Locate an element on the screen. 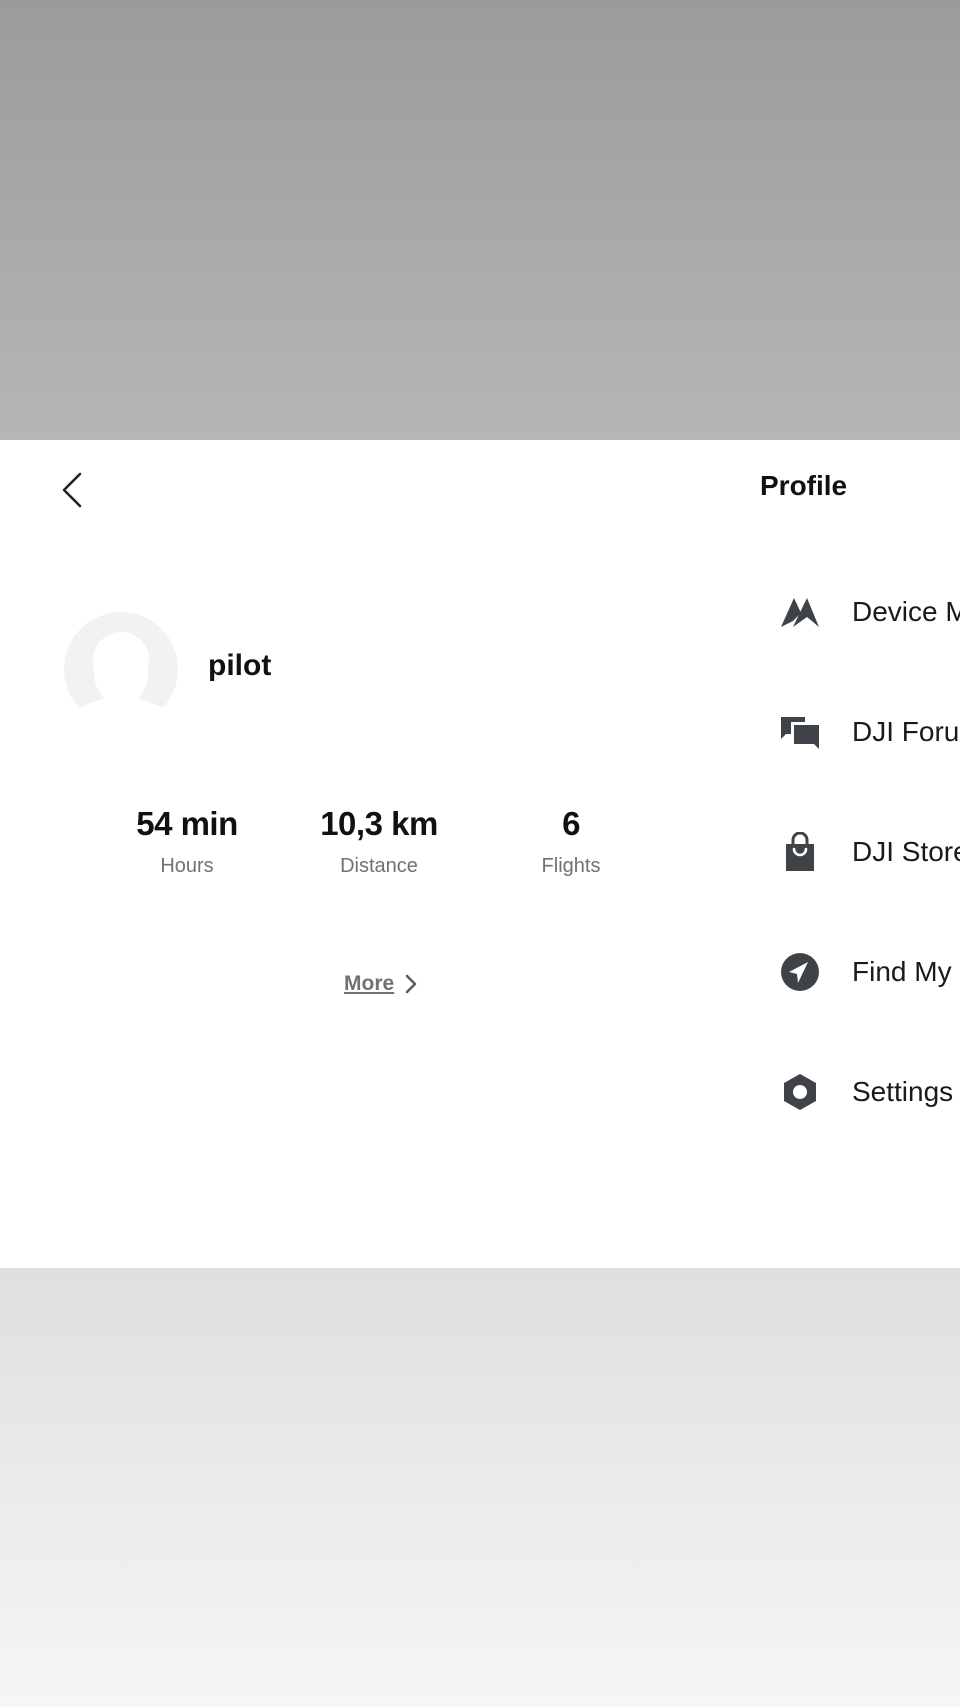 This screenshot has width=960, height=1707. stat-hours: 54 min Hours is located at coordinates (187, 841).